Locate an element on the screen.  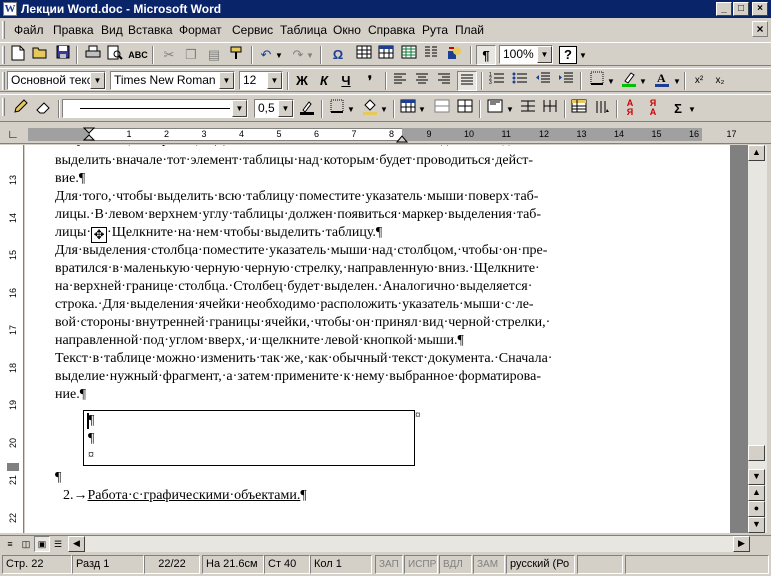
help-icon: ? is located at coordinates (568, 55).